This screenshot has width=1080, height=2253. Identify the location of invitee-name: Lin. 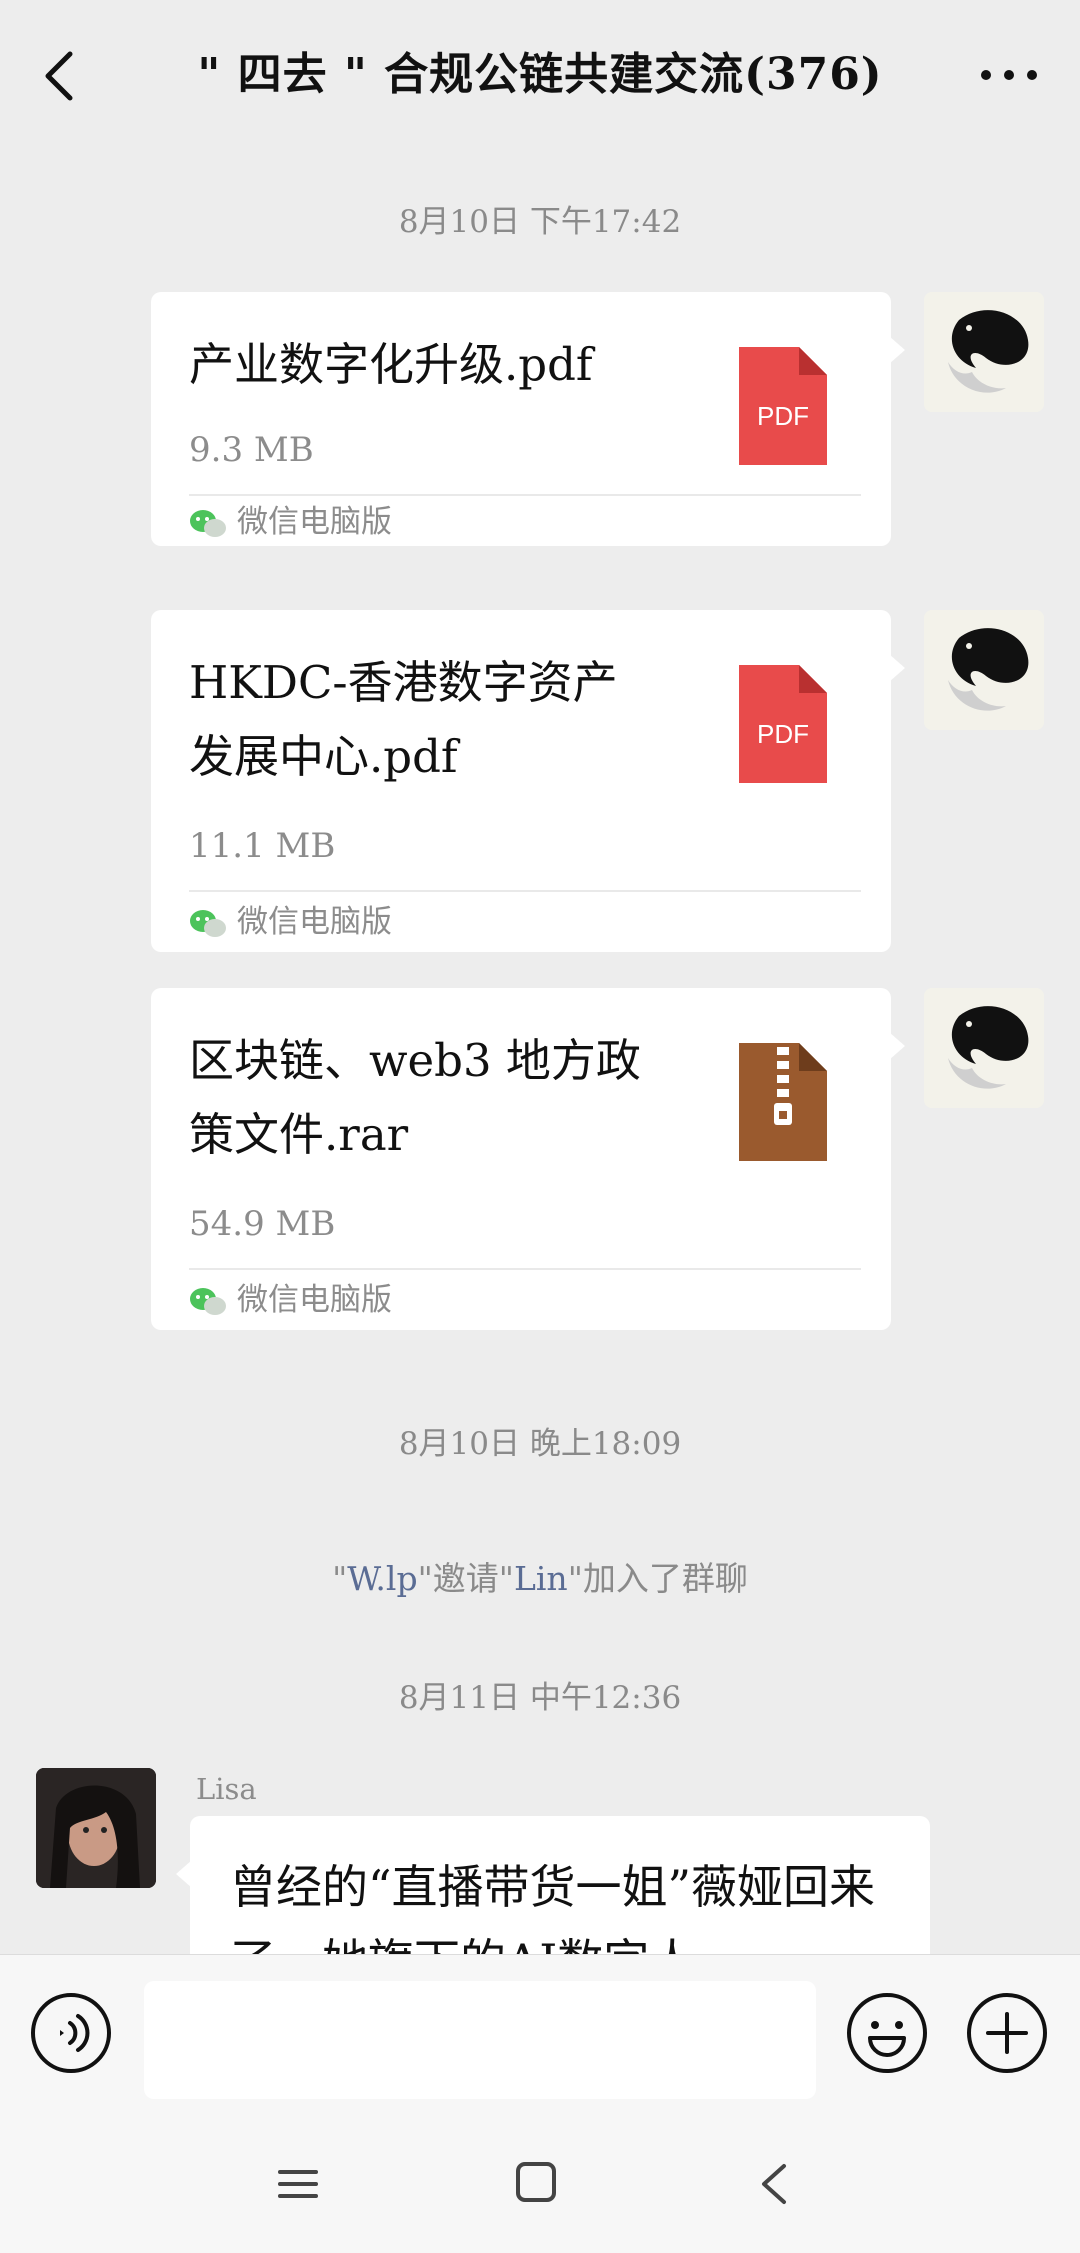
(541, 1578).